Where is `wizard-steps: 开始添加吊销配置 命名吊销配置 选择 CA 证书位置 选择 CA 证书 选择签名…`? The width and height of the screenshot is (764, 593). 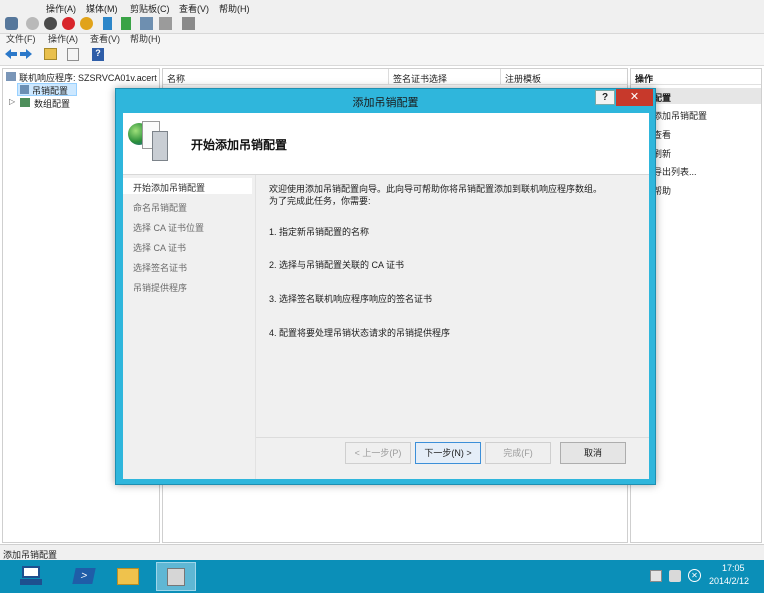 wizard-steps: 开始添加吊销配置 命名吊销配置 选择 CA 证书位置 选择 CA 证书 选择签名… is located at coordinates (189, 327).